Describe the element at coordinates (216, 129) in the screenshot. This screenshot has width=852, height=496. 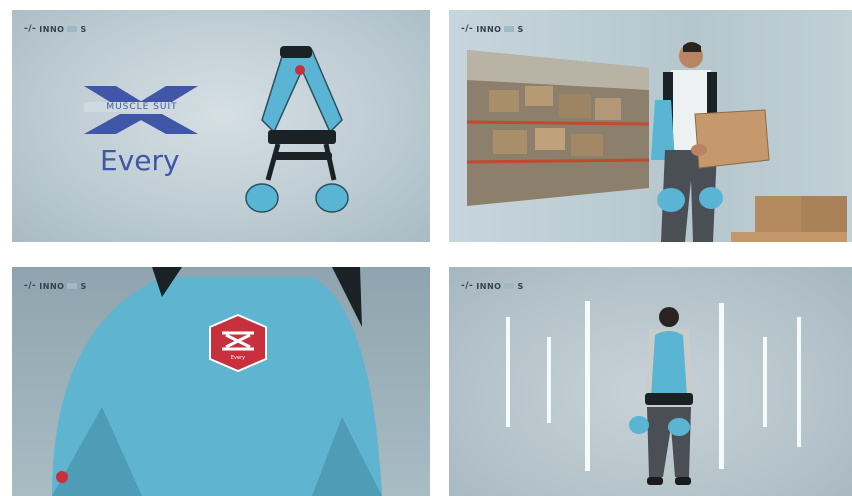
I see `product-logo-graphic` at that location.